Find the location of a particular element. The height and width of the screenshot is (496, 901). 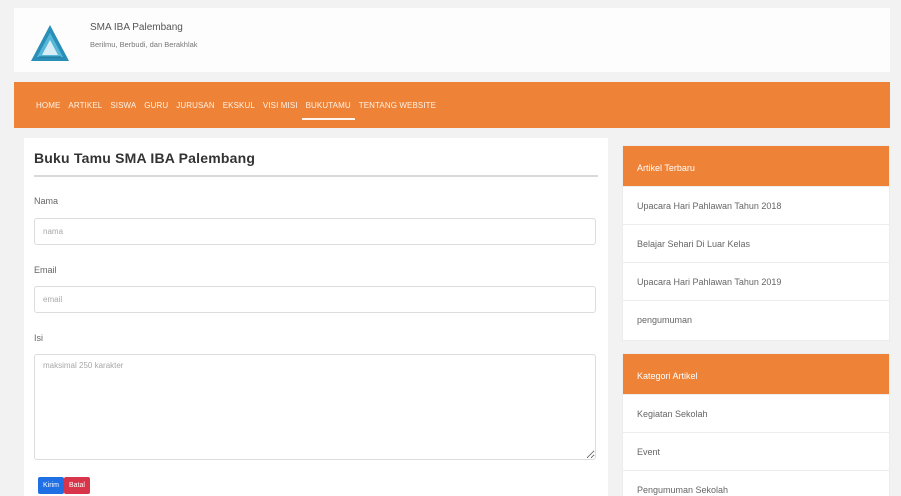

category-link: Event is located at coordinates (756, 451).